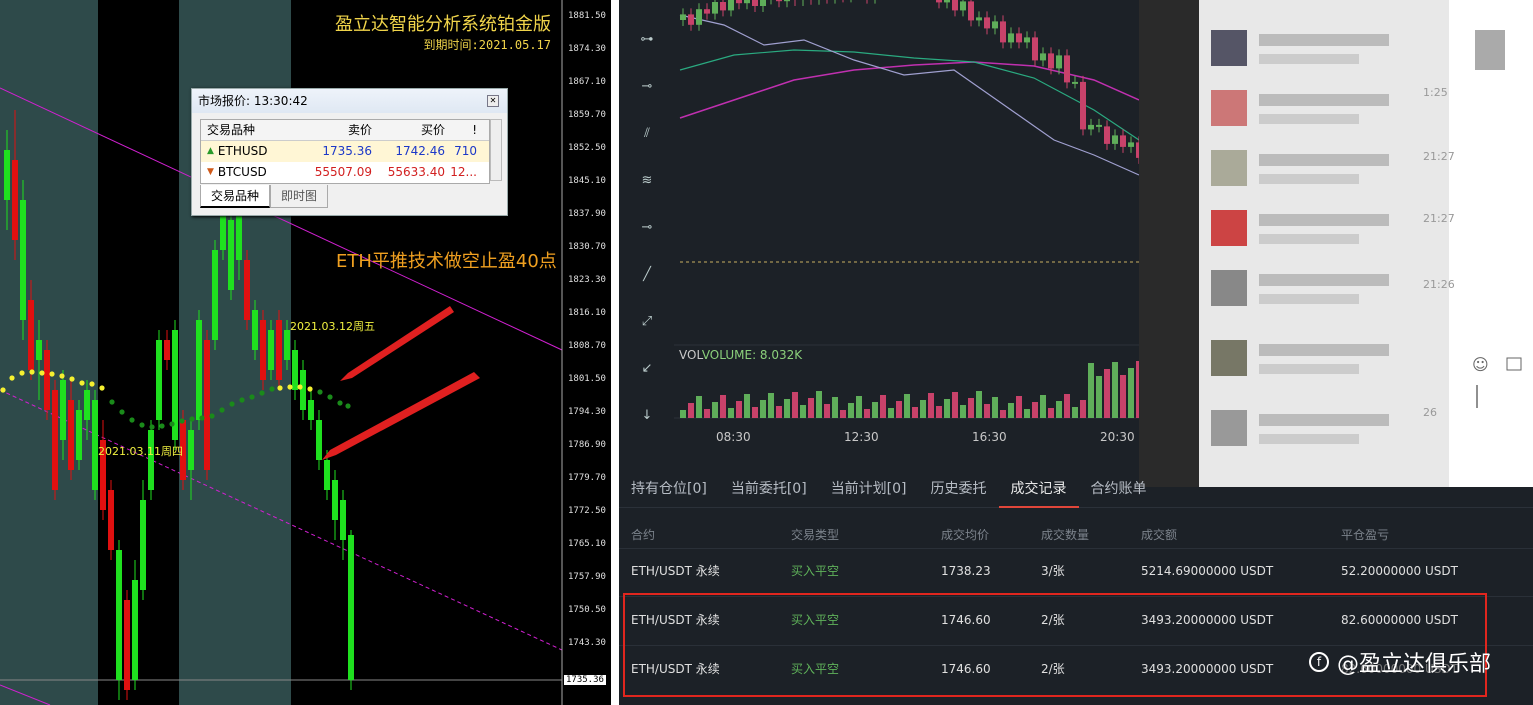 The width and height of the screenshot is (1533, 705). What do you see at coordinates (587, 247) in the screenshot?
I see `price-tick: 1830.70` at bounding box center [587, 247].